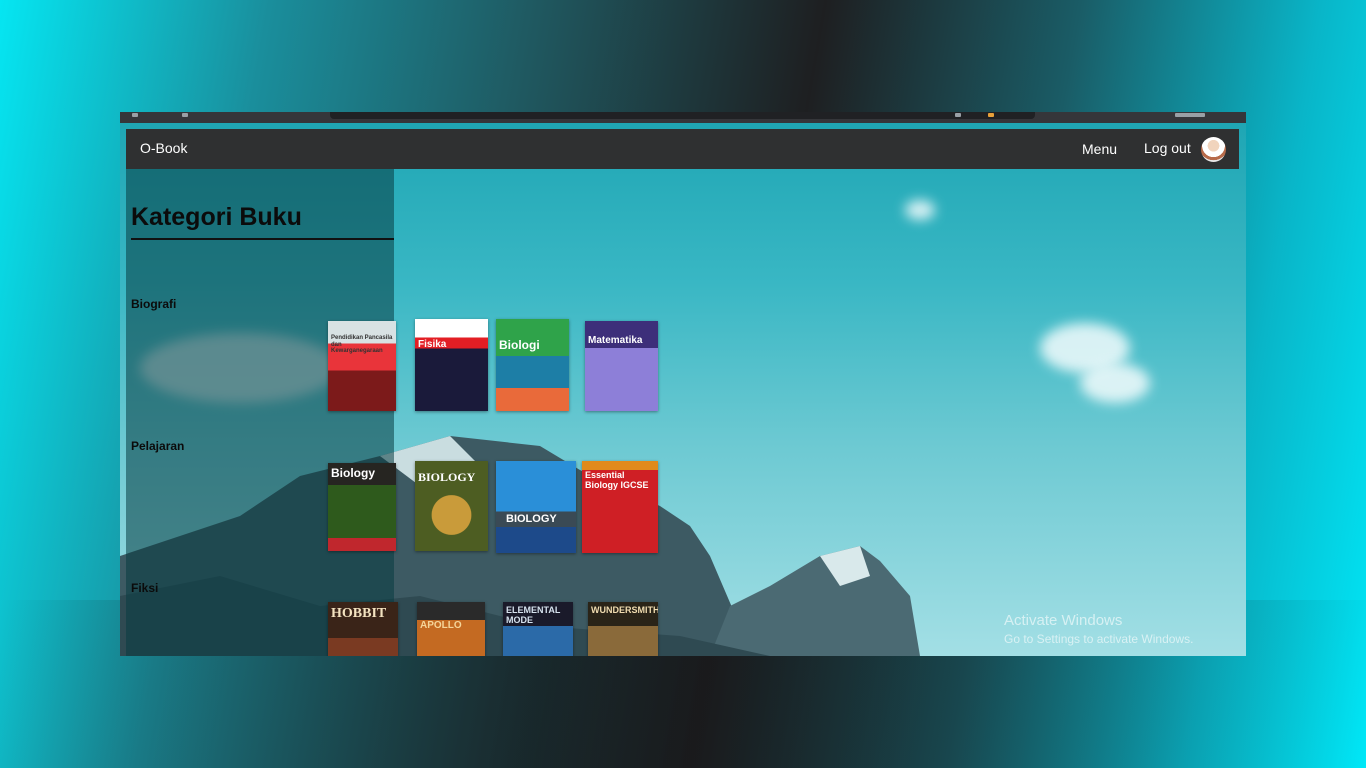 This screenshot has width=1366, height=768. Describe the element at coordinates (260, 412) in the screenshot. I see `category-sidebar: Kategori Buku Biografi Pelajaran Fiksi` at that location.